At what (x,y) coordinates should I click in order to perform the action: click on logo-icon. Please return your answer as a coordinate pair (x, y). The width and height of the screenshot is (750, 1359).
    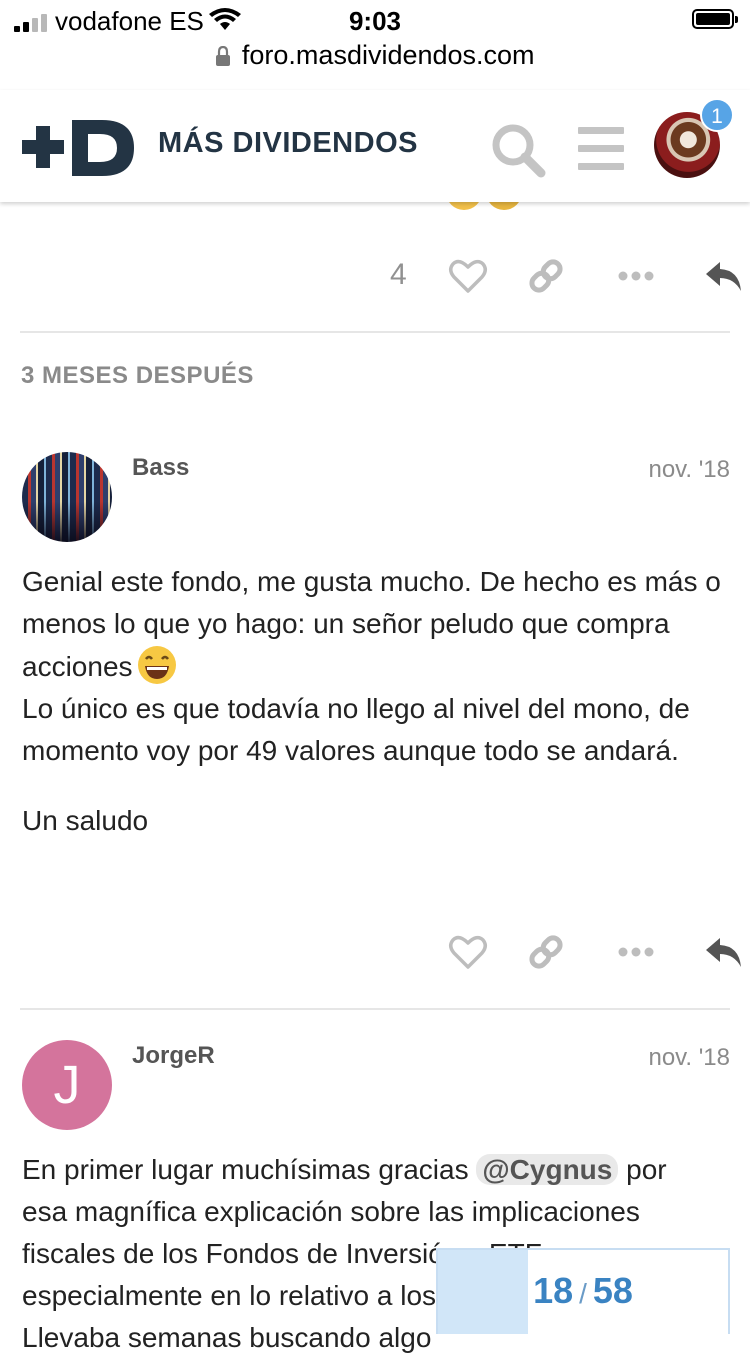
    Looking at the image, I should click on (79, 148).